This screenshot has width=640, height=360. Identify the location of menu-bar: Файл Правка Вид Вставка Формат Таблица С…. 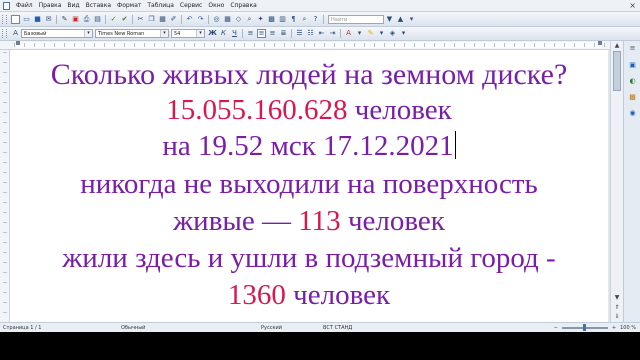
(320, 6).